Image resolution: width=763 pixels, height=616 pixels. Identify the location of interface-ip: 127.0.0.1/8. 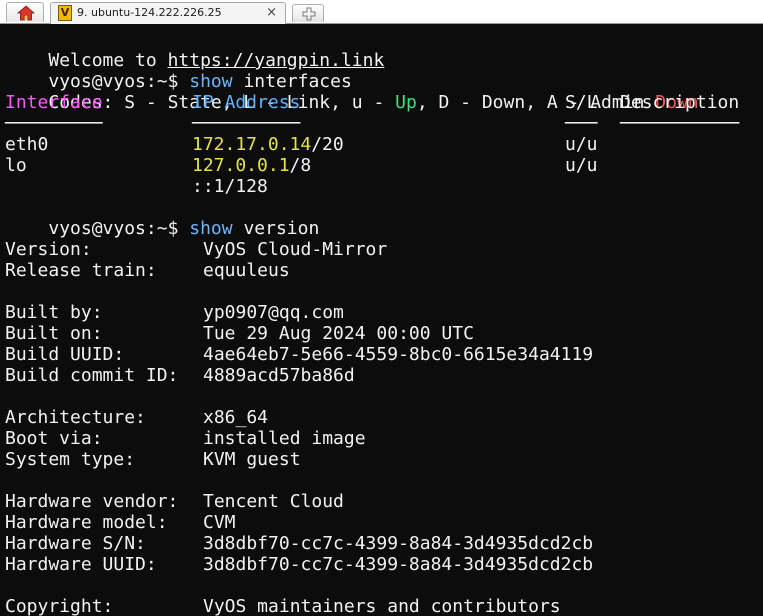
(251, 165).